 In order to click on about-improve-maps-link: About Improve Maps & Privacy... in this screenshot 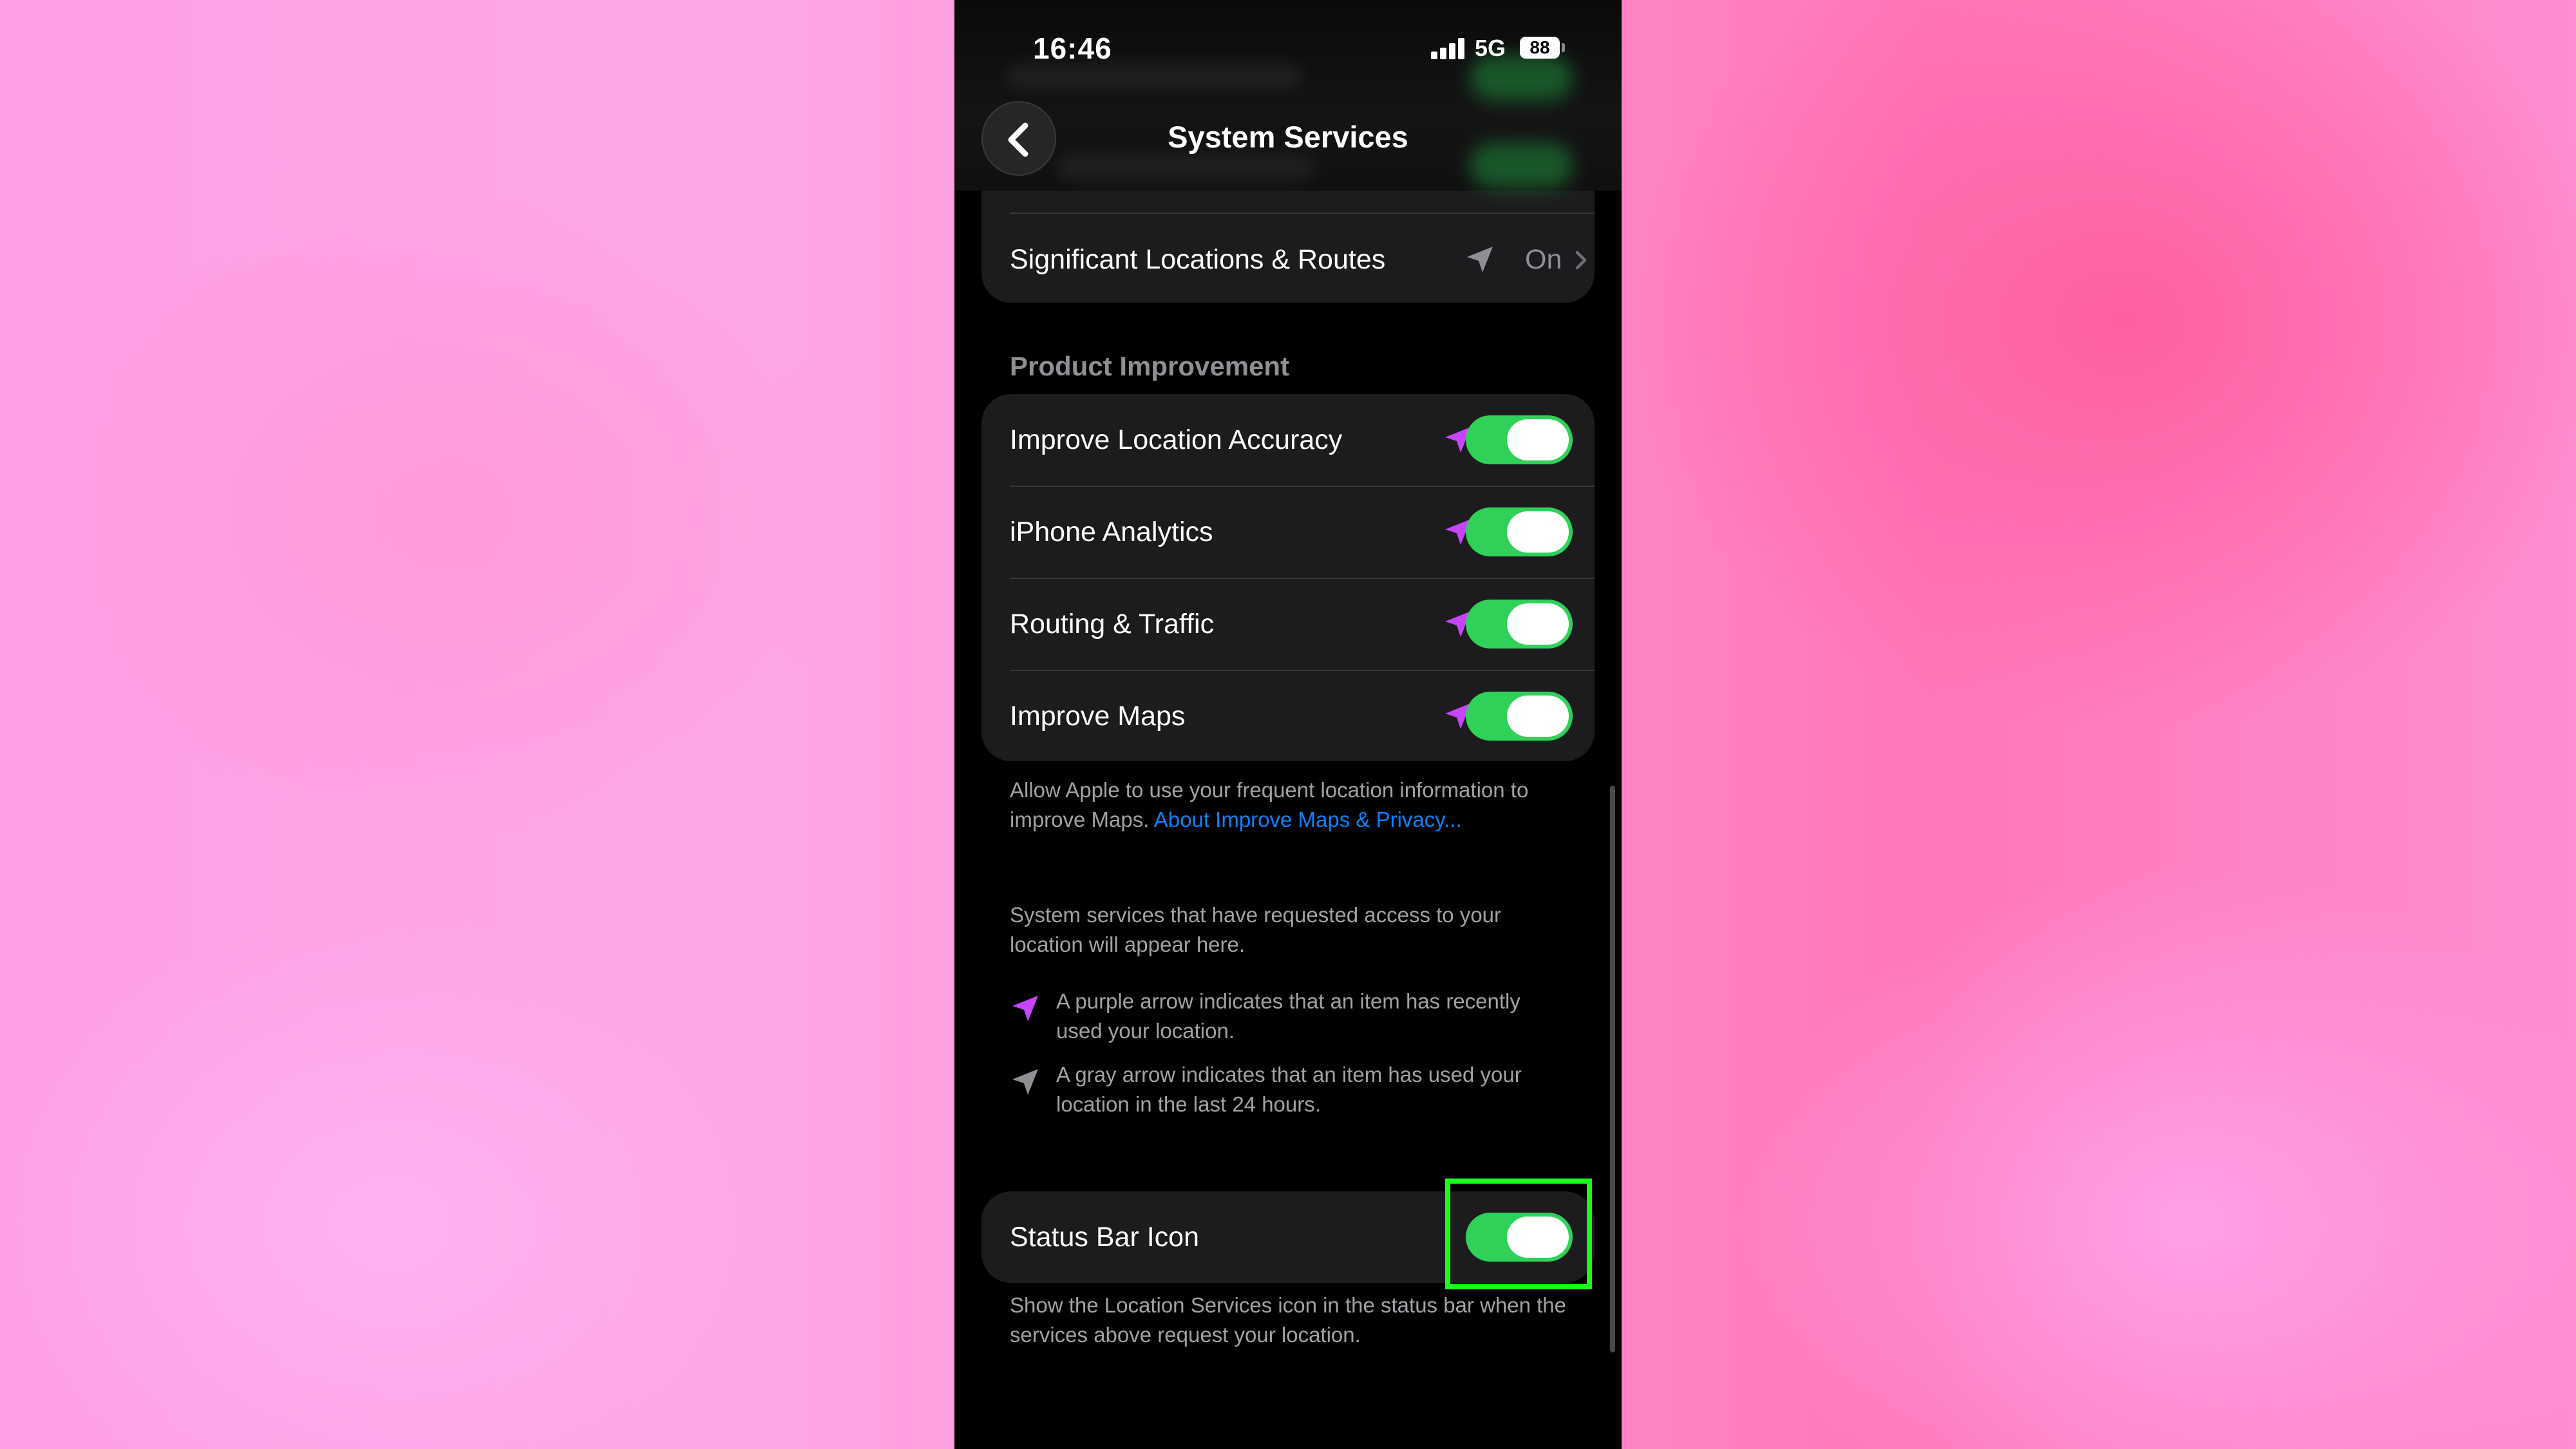, I will do `click(1308, 819)`.